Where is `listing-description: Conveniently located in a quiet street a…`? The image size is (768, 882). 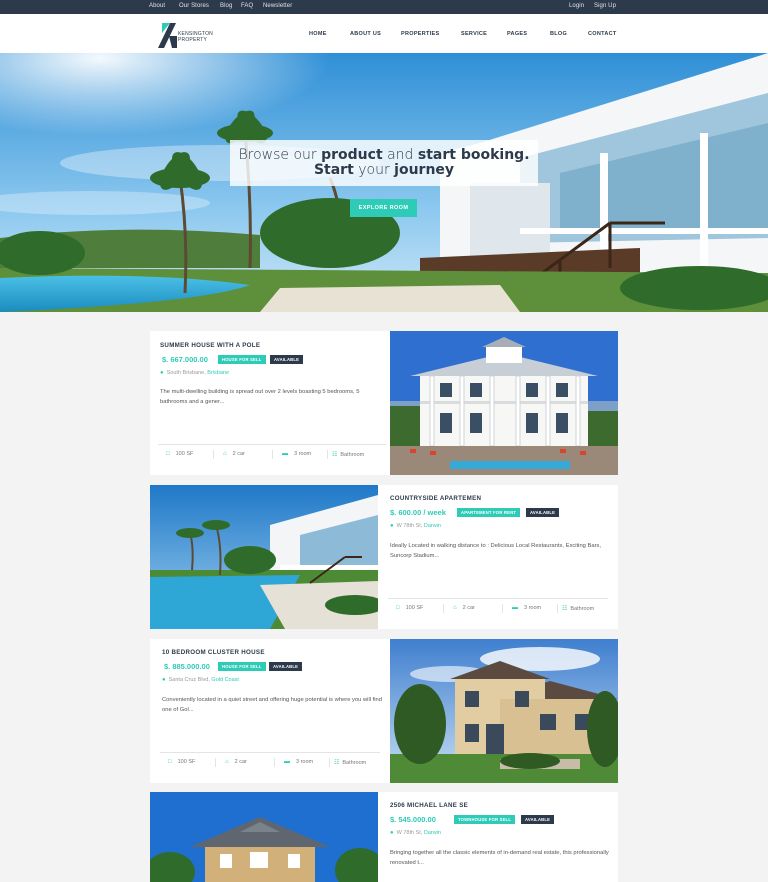
listing-description: Conveniently located in a quiet street a… is located at coordinates (272, 705).